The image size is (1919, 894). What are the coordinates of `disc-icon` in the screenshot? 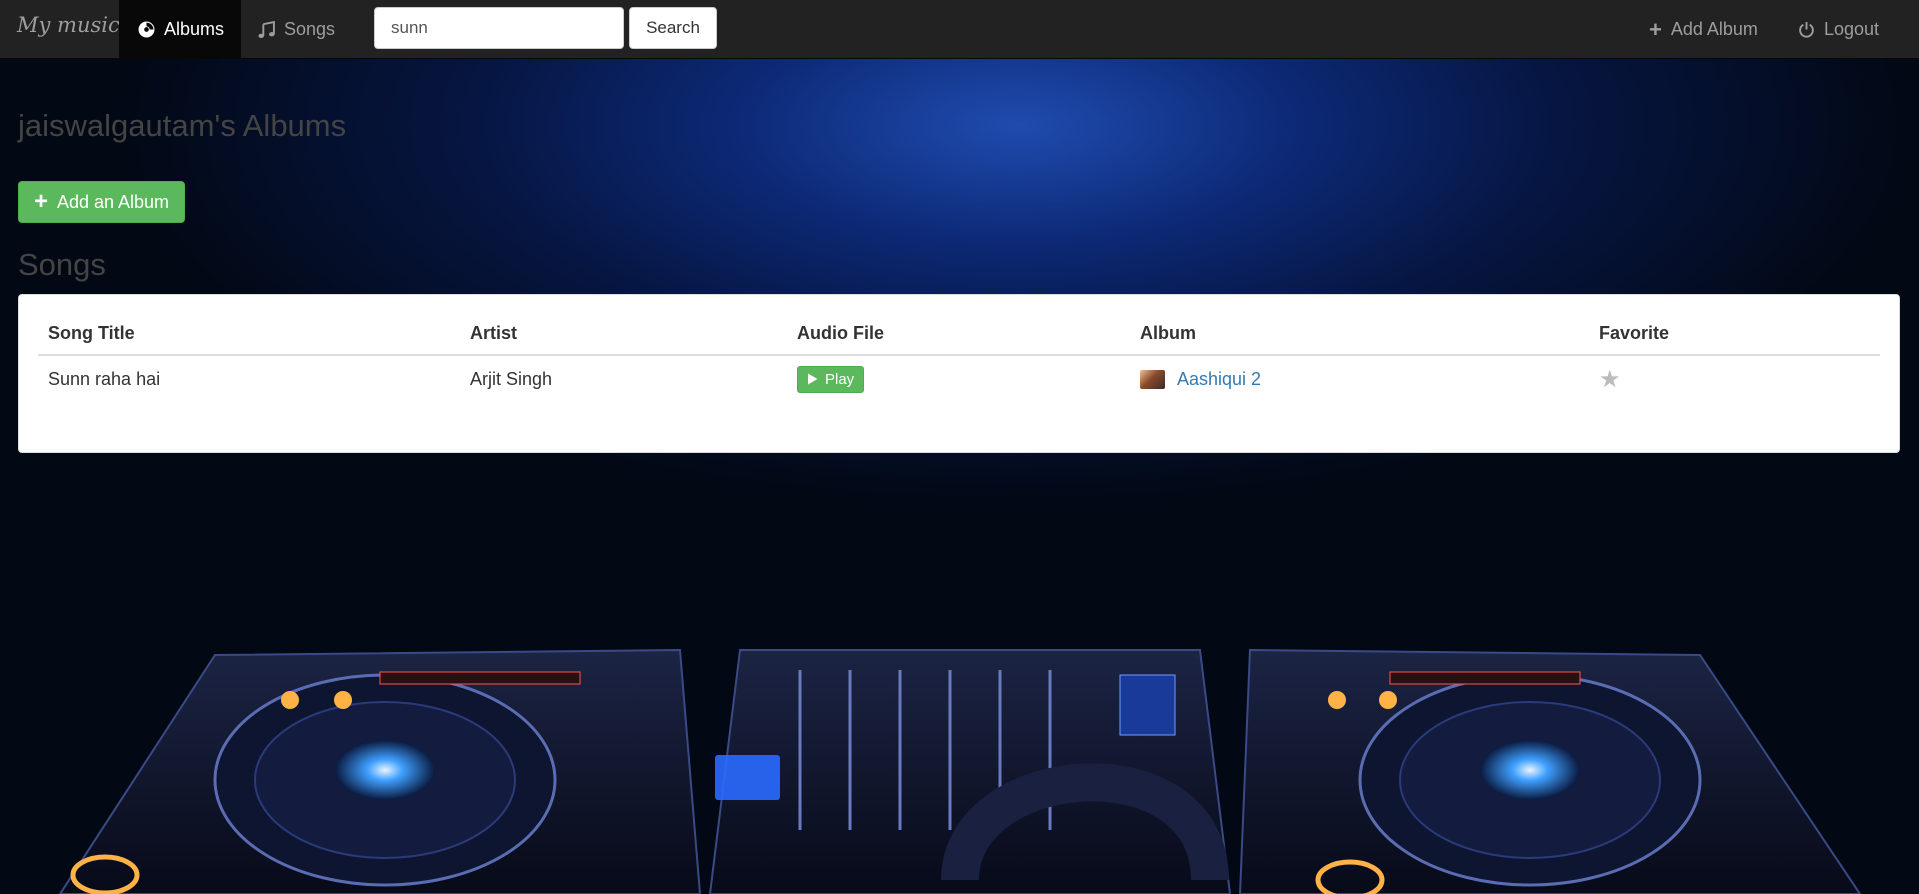 It's located at (146, 29).